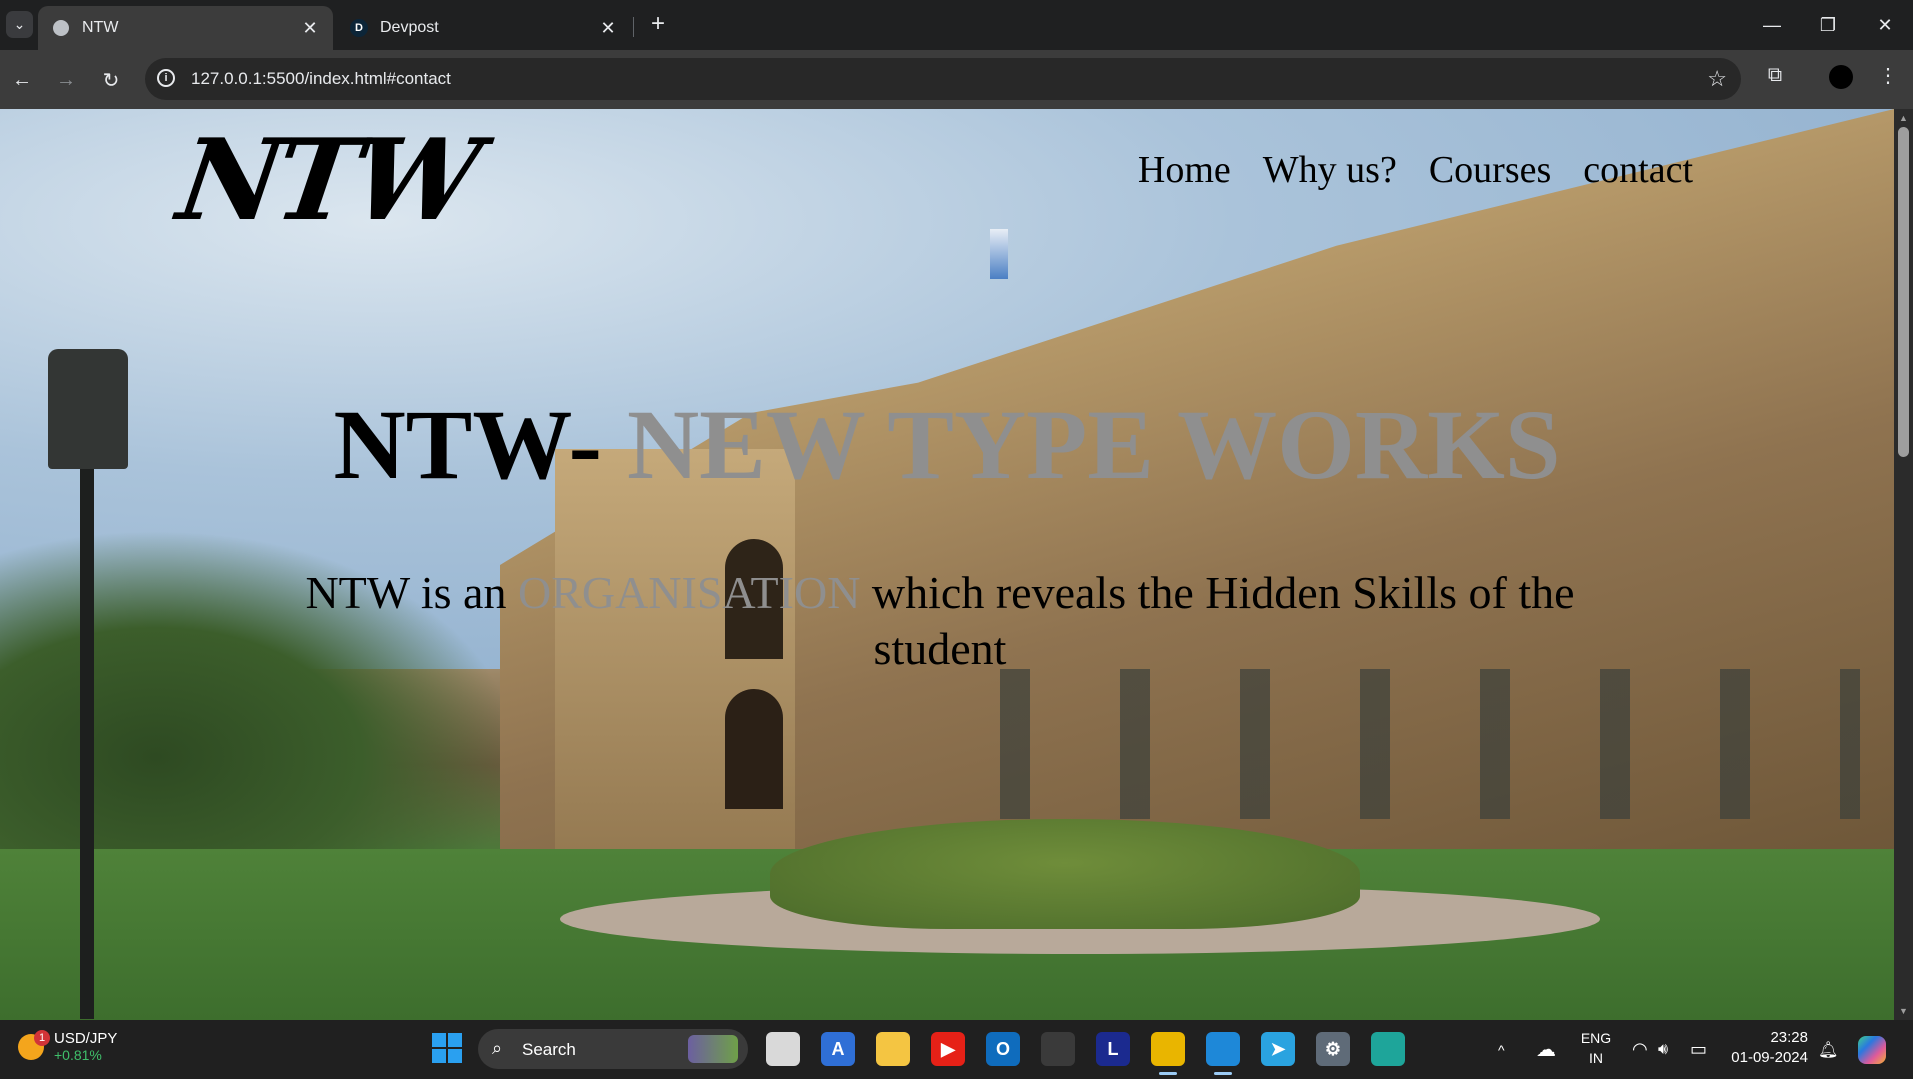 This screenshot has width=1913, height=1079. Describe the element at coordinates (100, 27) in the screenshot. I see `tab-title: NTW` at that location.